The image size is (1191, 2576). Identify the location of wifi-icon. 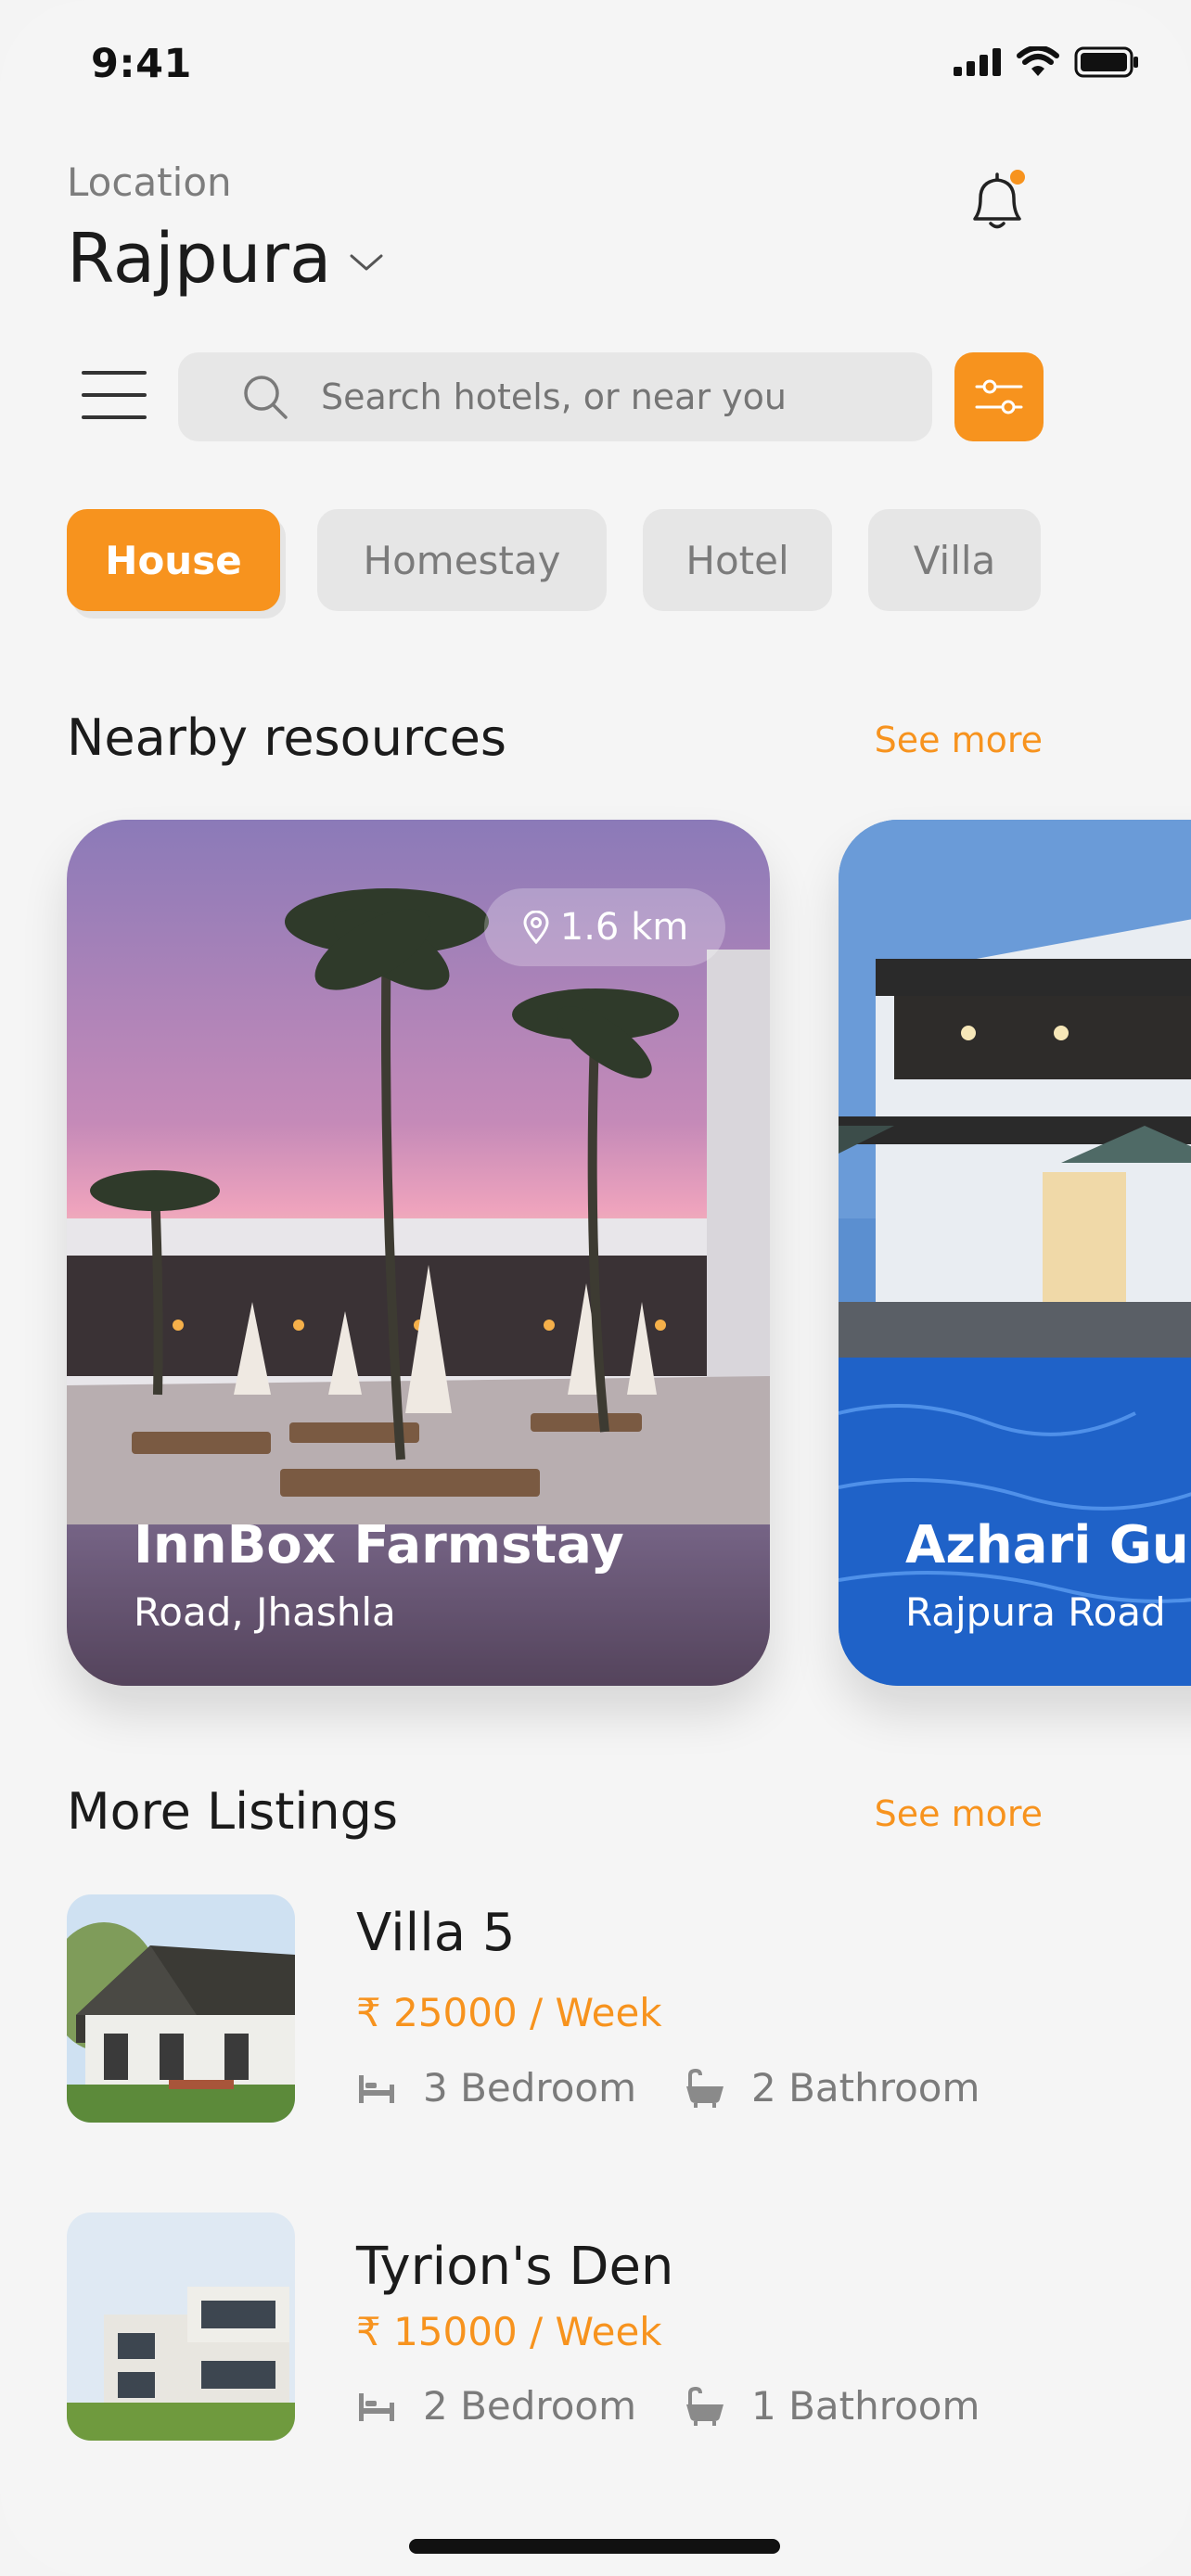
(1038, 61).